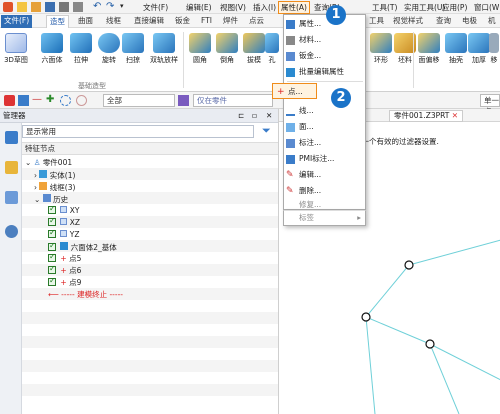 The image size is (500, 414). I want to click on tab-query: 查询, so click(443, 21).